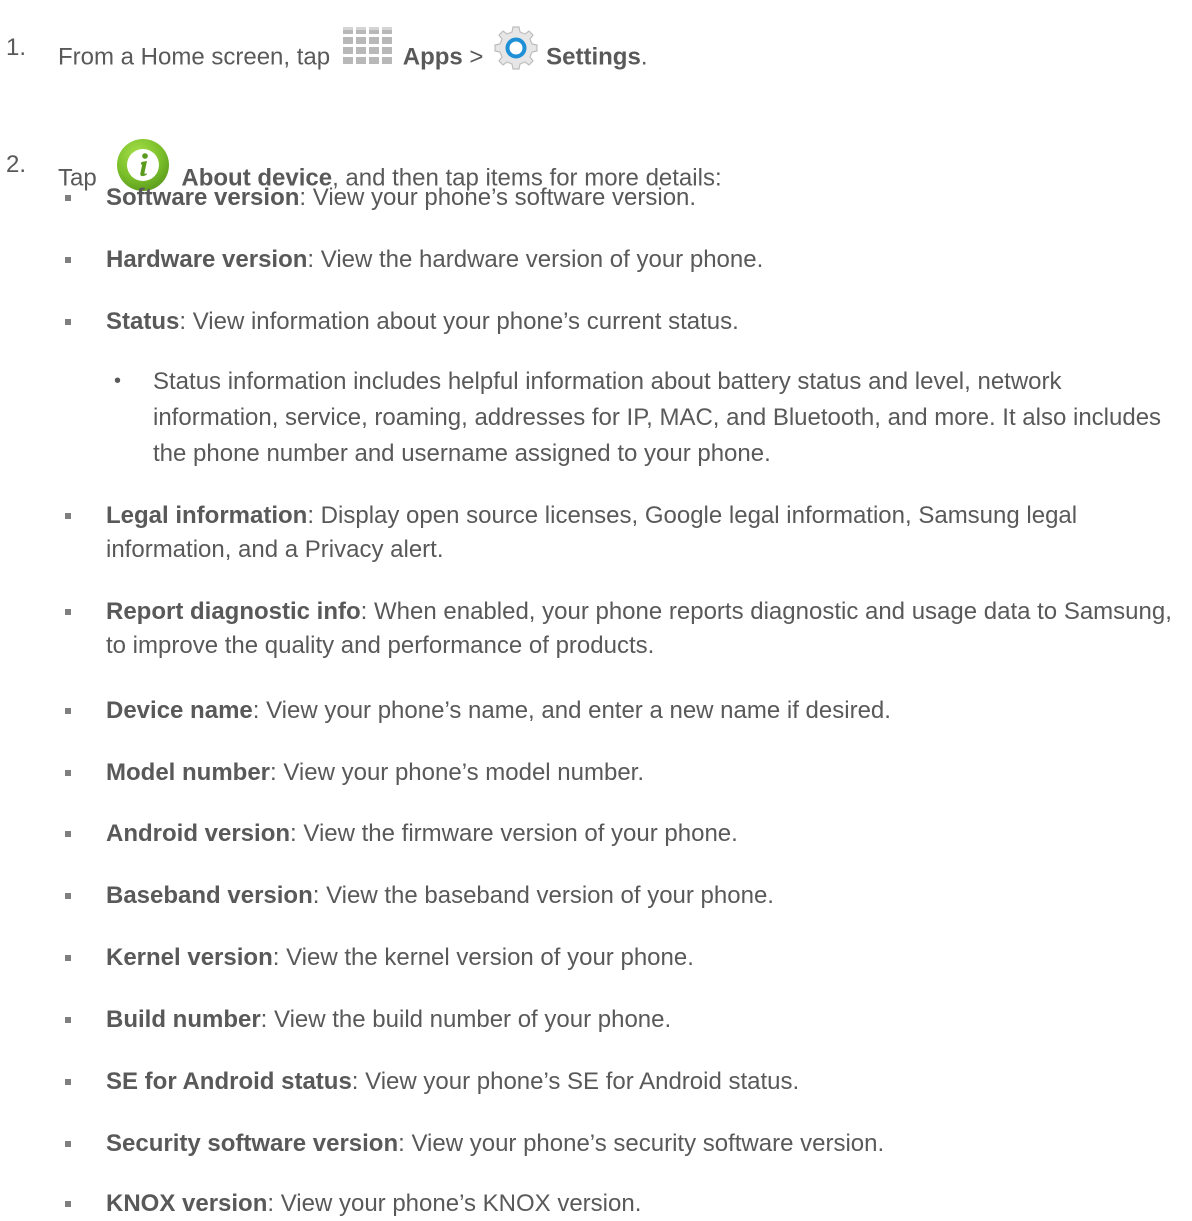  What do you see at coordinates (187, 1203) in the screenshot?
I see `item-label: KNOX version` at bounding box center [187, 1203].